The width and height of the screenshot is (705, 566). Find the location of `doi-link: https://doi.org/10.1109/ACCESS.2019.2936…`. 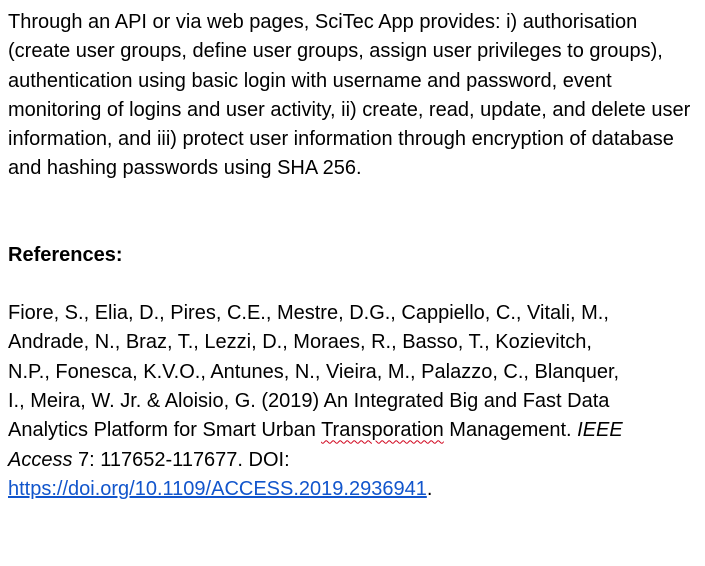

doi-link: https://doi.org/10.1109/ACCESS.2019.2936… is located at coordinates (217, 489).